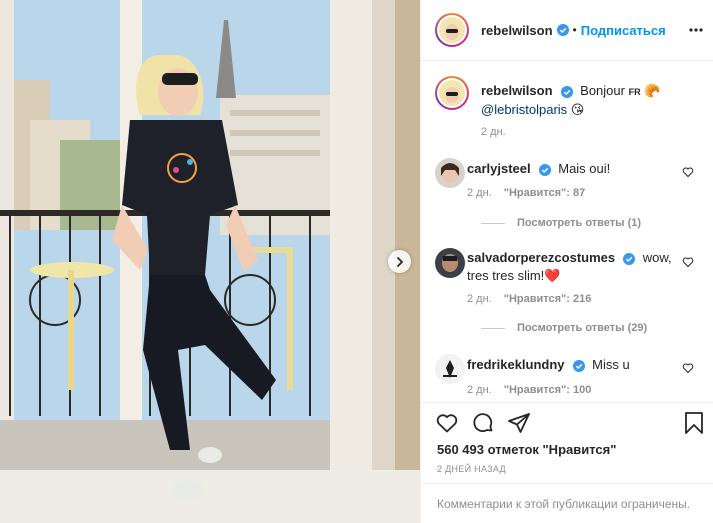 The image size is (713, 523). I want to click on comment-meta: 2 дн. "Нравится": 216, so click(529, 299).